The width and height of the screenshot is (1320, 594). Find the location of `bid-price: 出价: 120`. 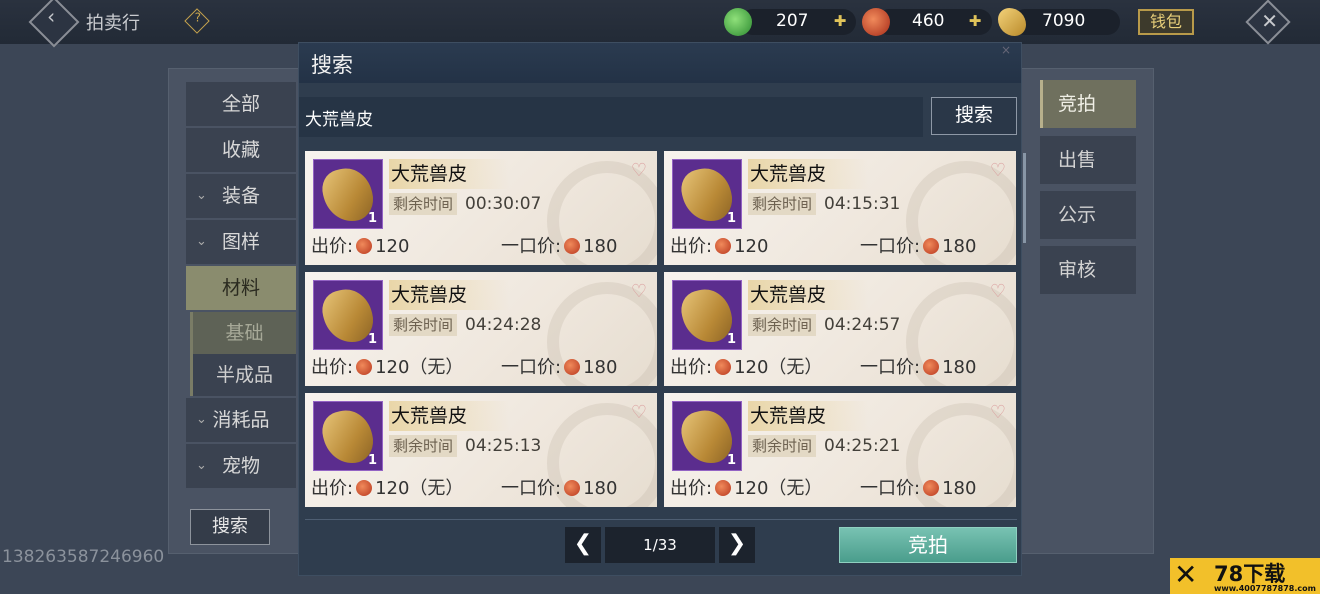

bid-price: 出价: 120 is located at coordinates (719, 247).